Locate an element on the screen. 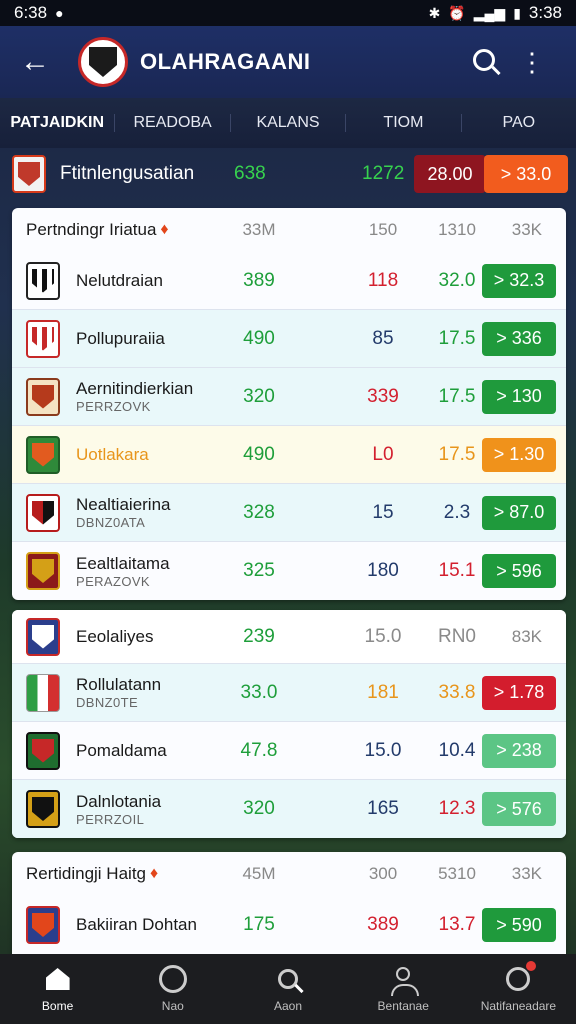  app-logo is located at coordinates (103, 62).